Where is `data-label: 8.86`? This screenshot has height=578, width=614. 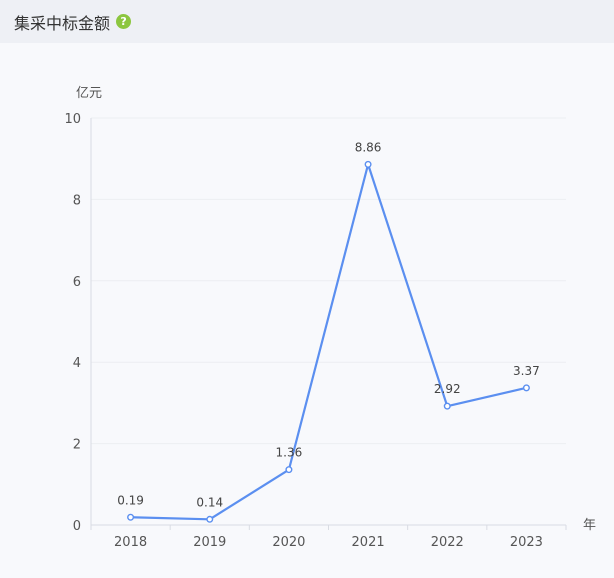 data-label: 8.86 is located at coordinates (368, 147).